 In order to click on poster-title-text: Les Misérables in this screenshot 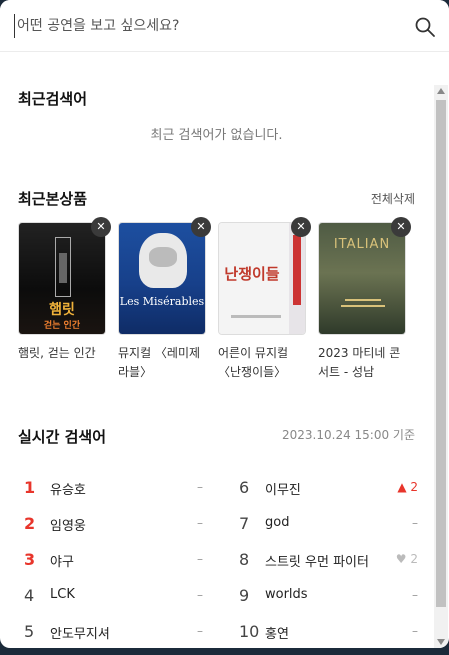, I will do `click(162, 301)`.